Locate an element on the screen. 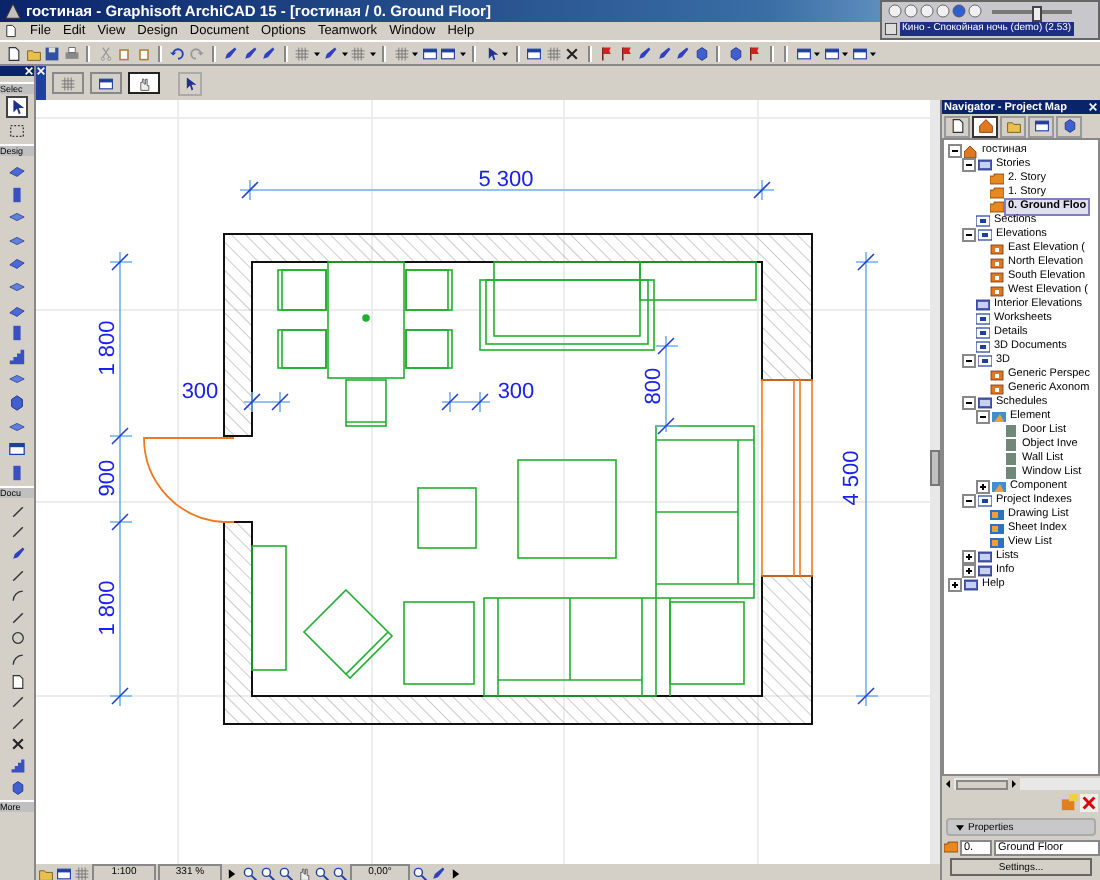 This screenshot has width=1100, height=880. dimension-label: 5 300 is located at coordinates (506, 180).